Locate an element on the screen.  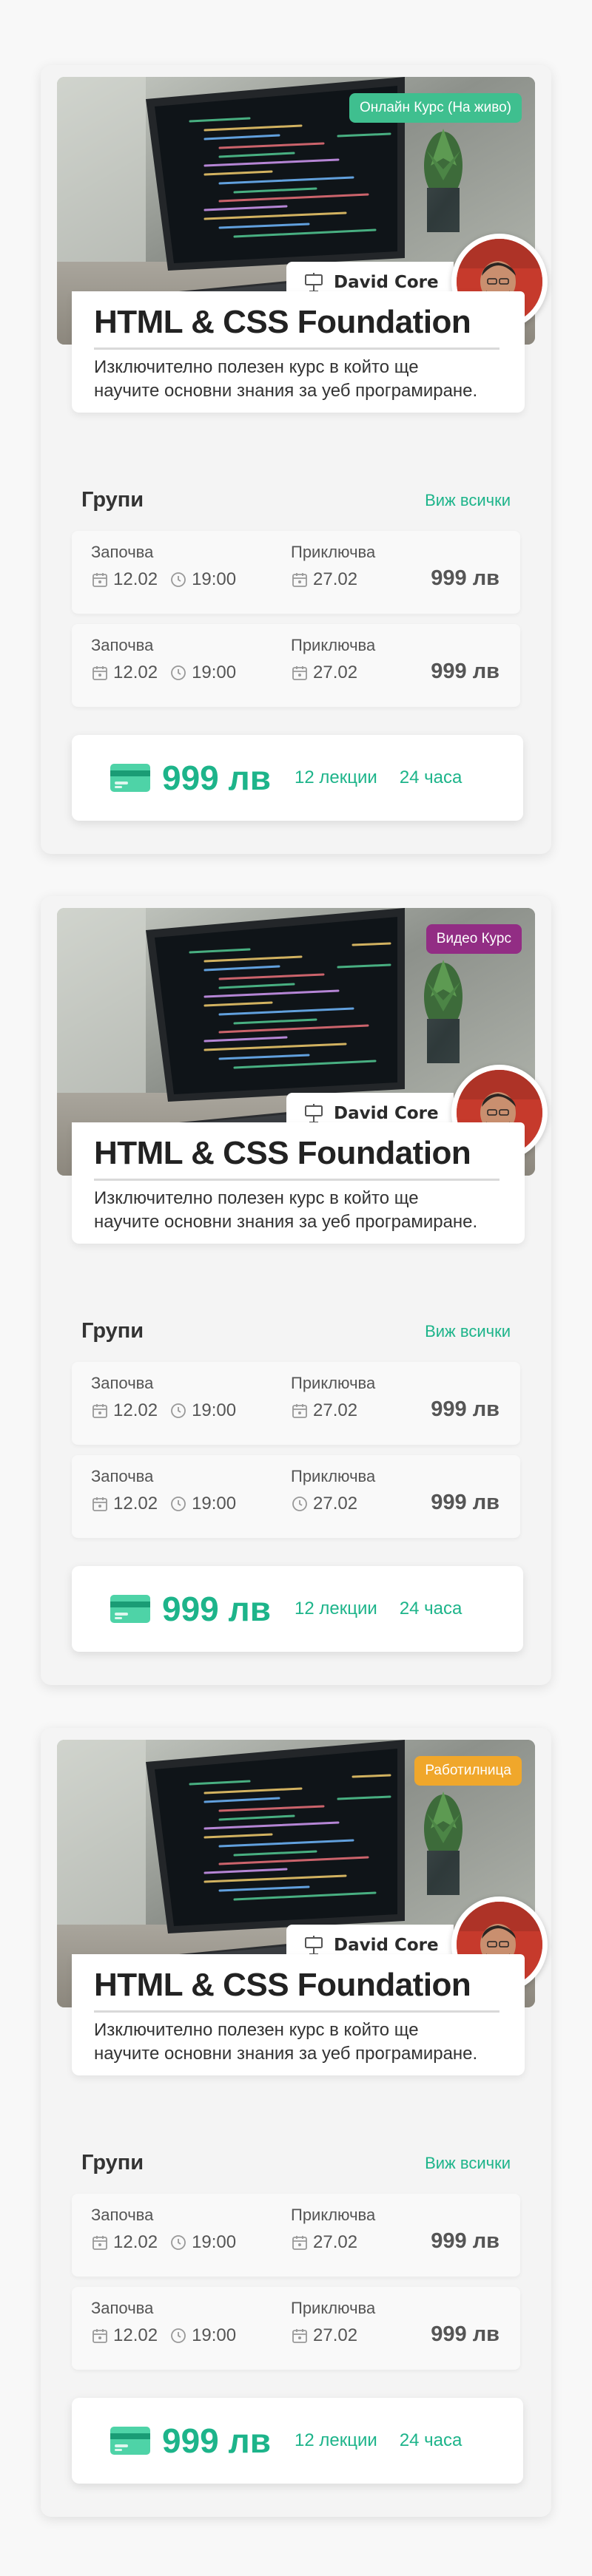
course-type-badge: Видео Курс is located at coordinates (474, 939).